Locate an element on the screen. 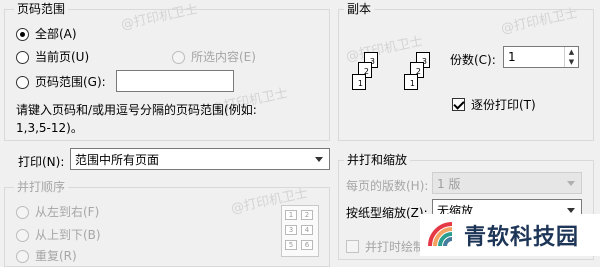 This screenshot has width=600, height=267. collate-checkbox: 逐份打印(T) is located at coordinates (494, 104).